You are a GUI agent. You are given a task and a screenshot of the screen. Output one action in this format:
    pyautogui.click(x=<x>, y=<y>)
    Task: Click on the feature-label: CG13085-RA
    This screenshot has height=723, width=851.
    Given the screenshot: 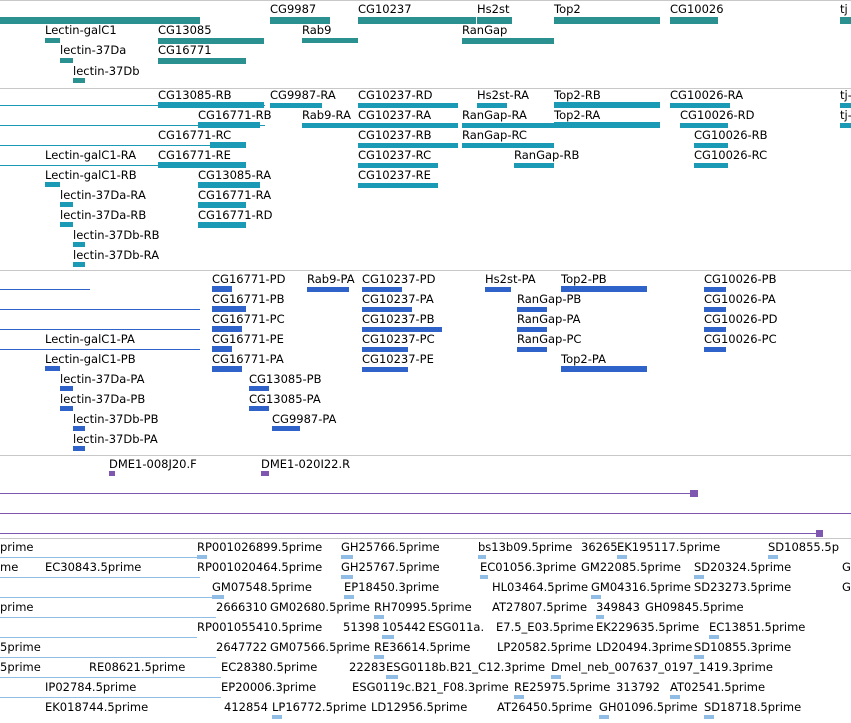 What is the action you would take?
    pyautogui.click(x=234, y=175)
    